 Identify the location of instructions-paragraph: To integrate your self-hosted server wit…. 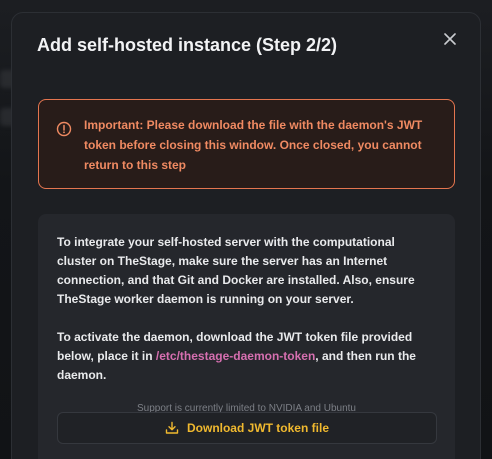
(236, 270).